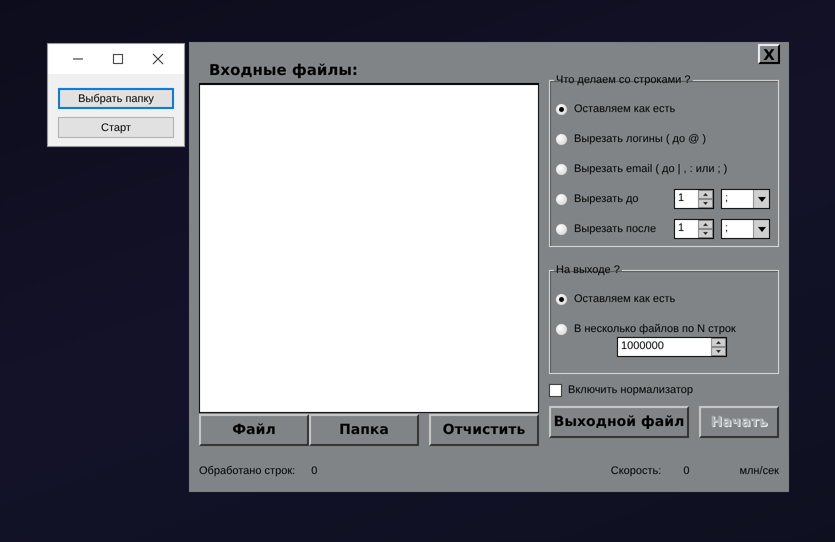 The image size is (835, 542). Describe the element at coordinates (672, 347) in the screenshot. I see `lines-spinner: 1000000` at that location.